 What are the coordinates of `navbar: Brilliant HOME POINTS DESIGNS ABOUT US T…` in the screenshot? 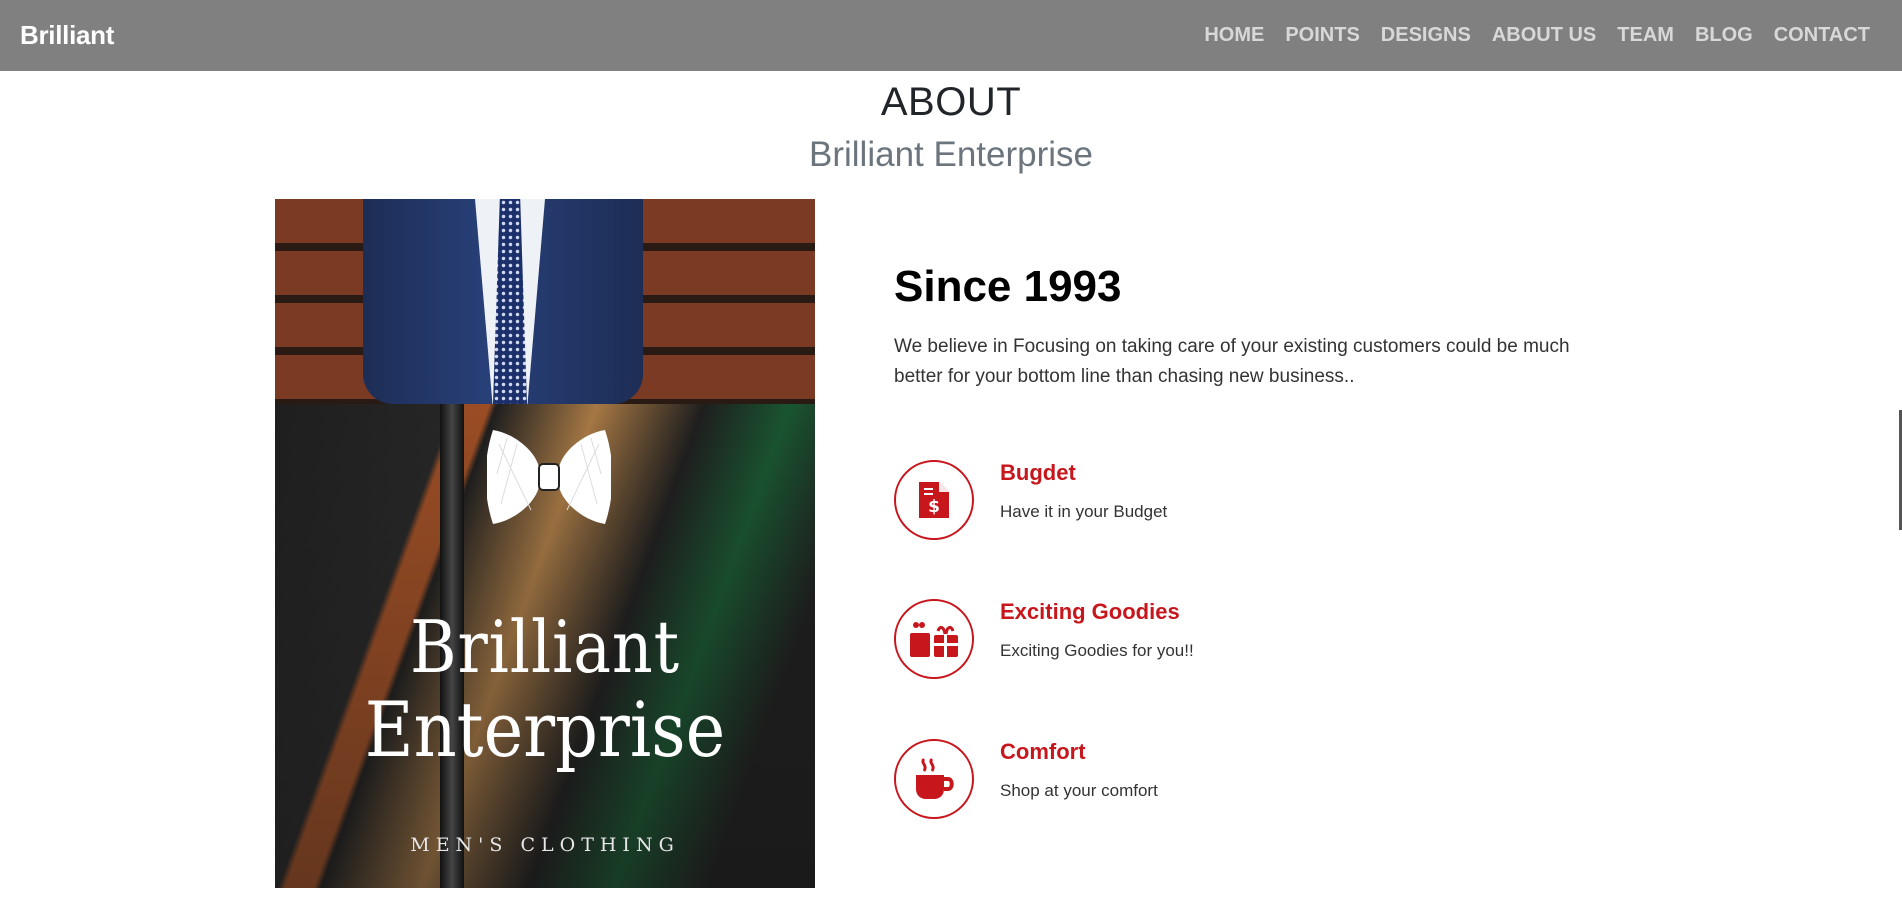 It's located at (951, 35).